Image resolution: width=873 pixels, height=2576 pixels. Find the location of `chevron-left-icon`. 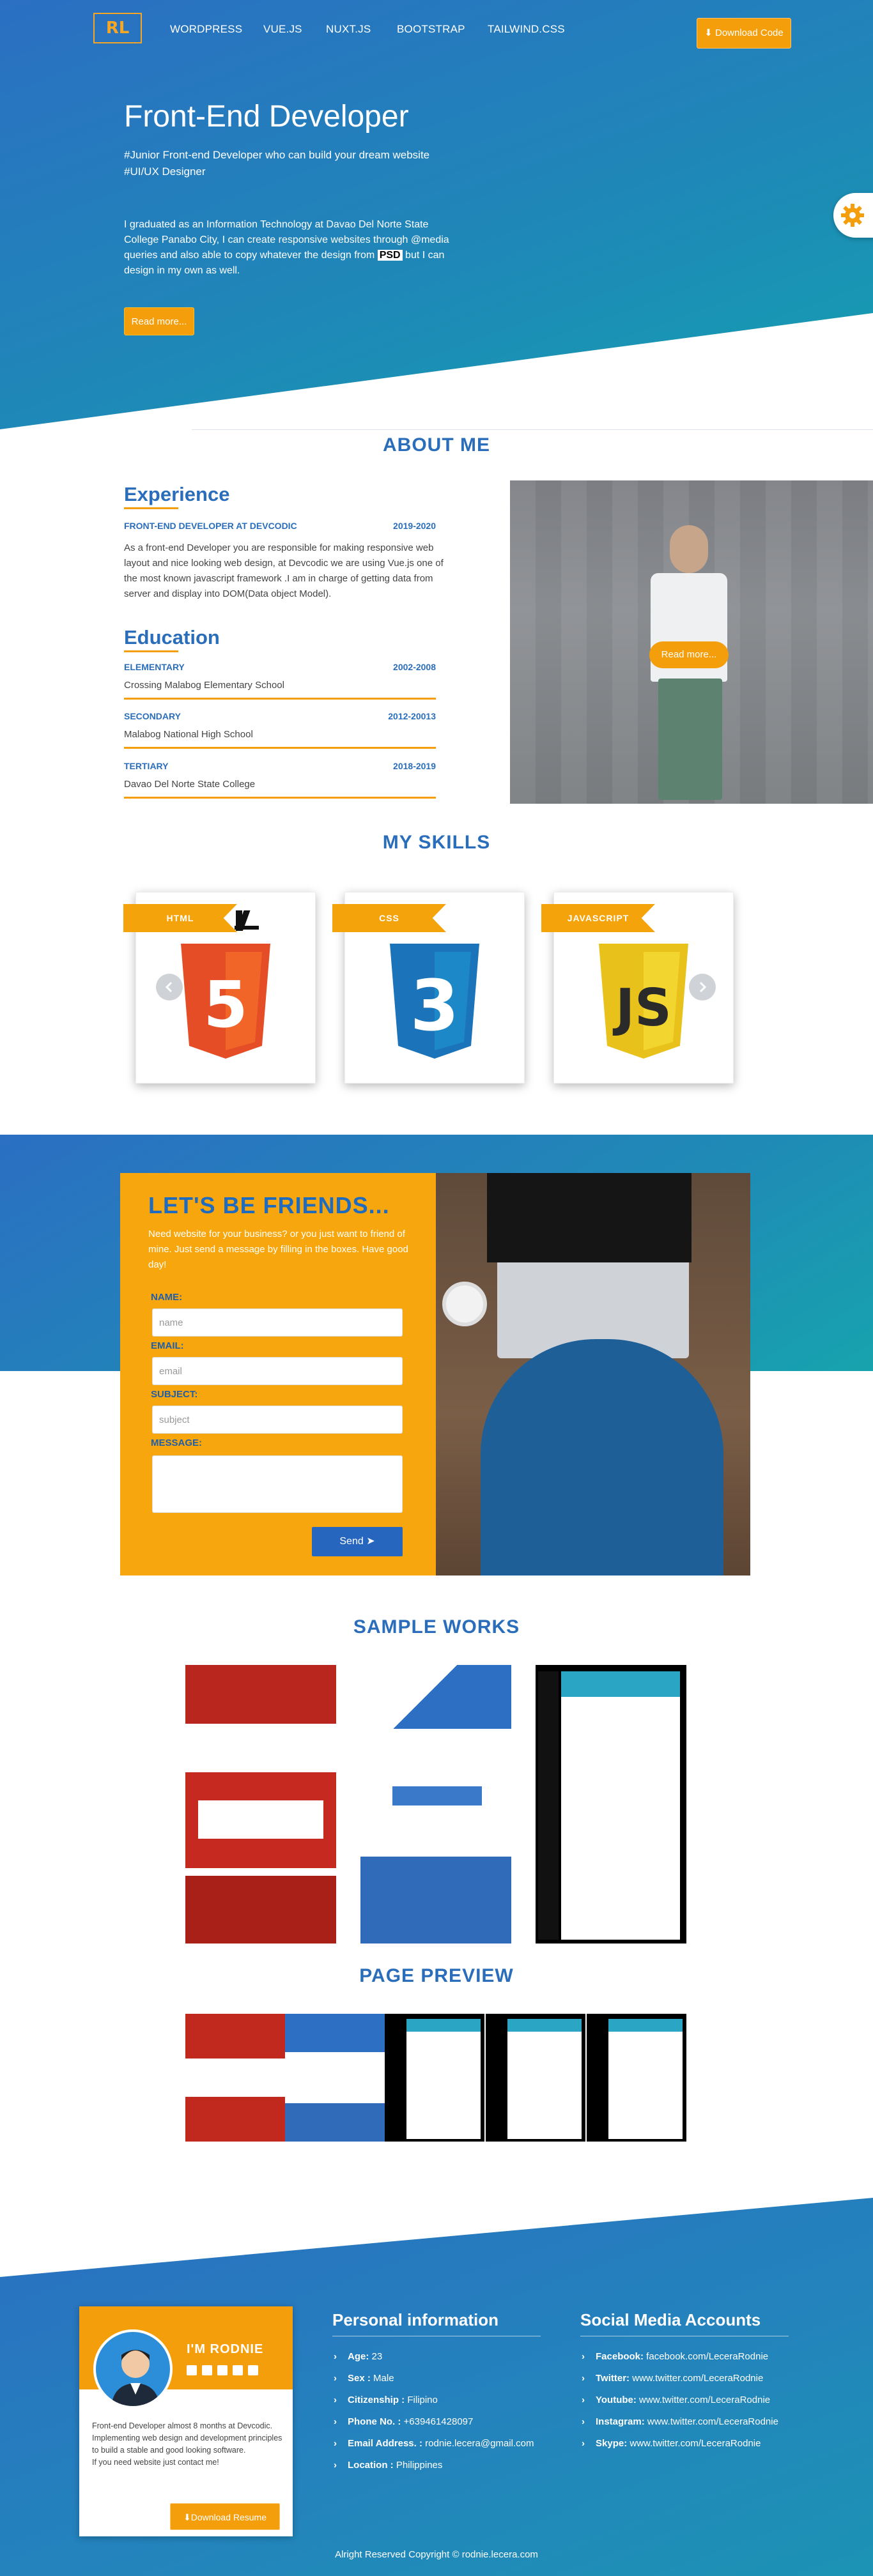

chevron-left-icon is located at coordinates (169, 987).